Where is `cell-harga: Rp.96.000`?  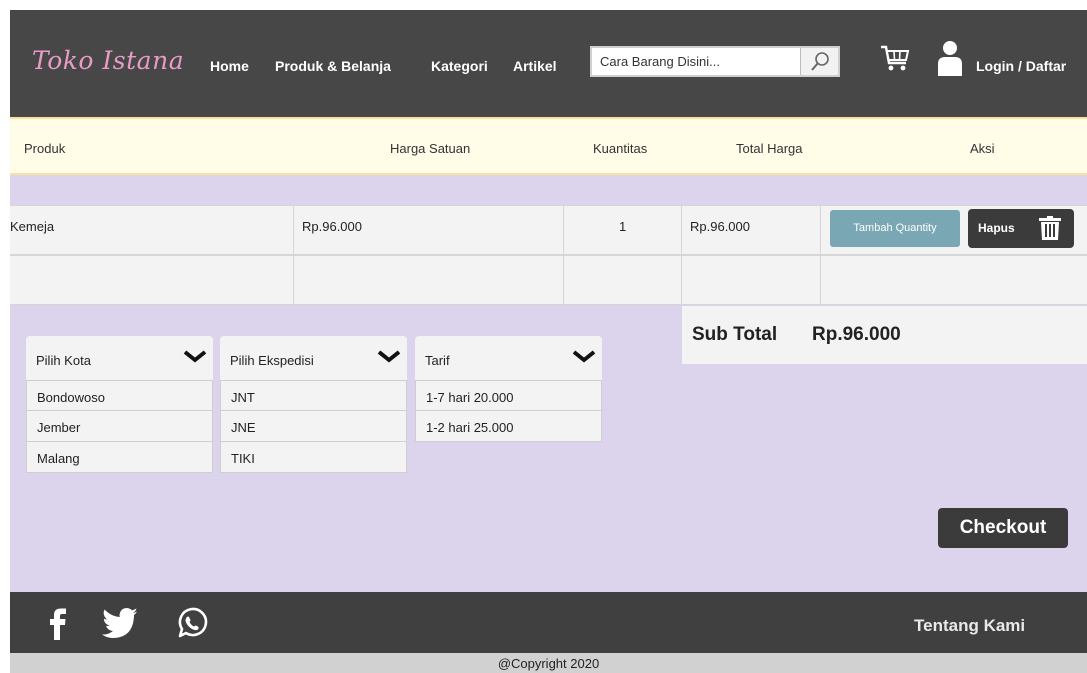
cell-harga: Rp.96.000 is located at coordinates (429, 230).